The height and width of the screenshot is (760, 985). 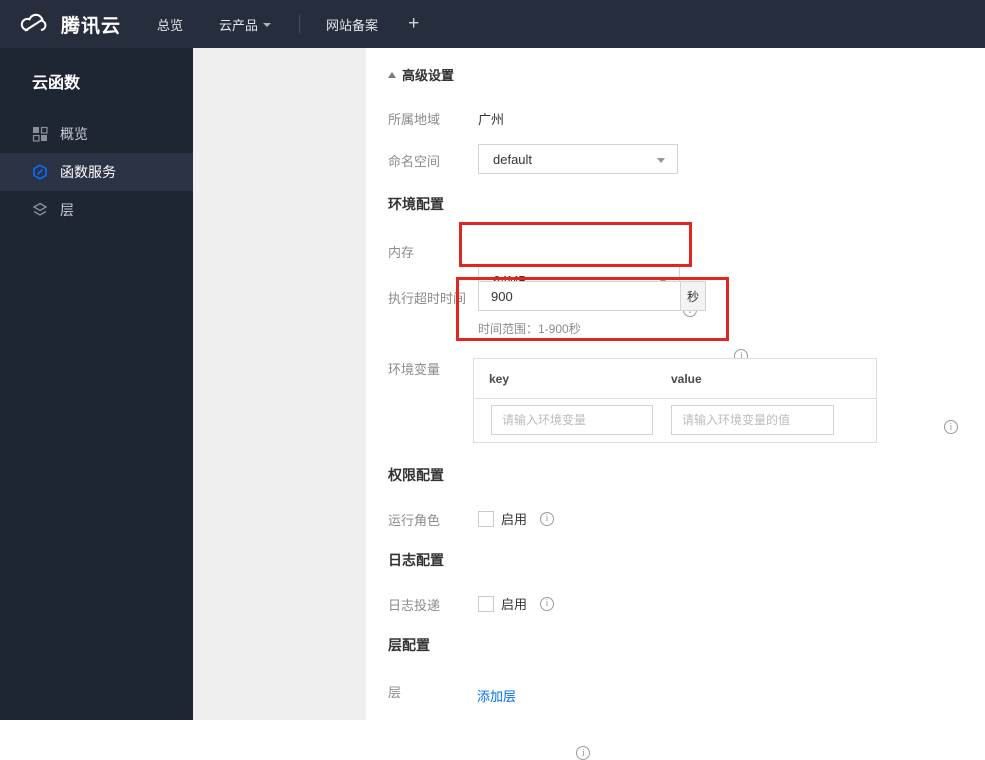 I want to click on sidebar-title: 云函数, so click(x=56, y=83).